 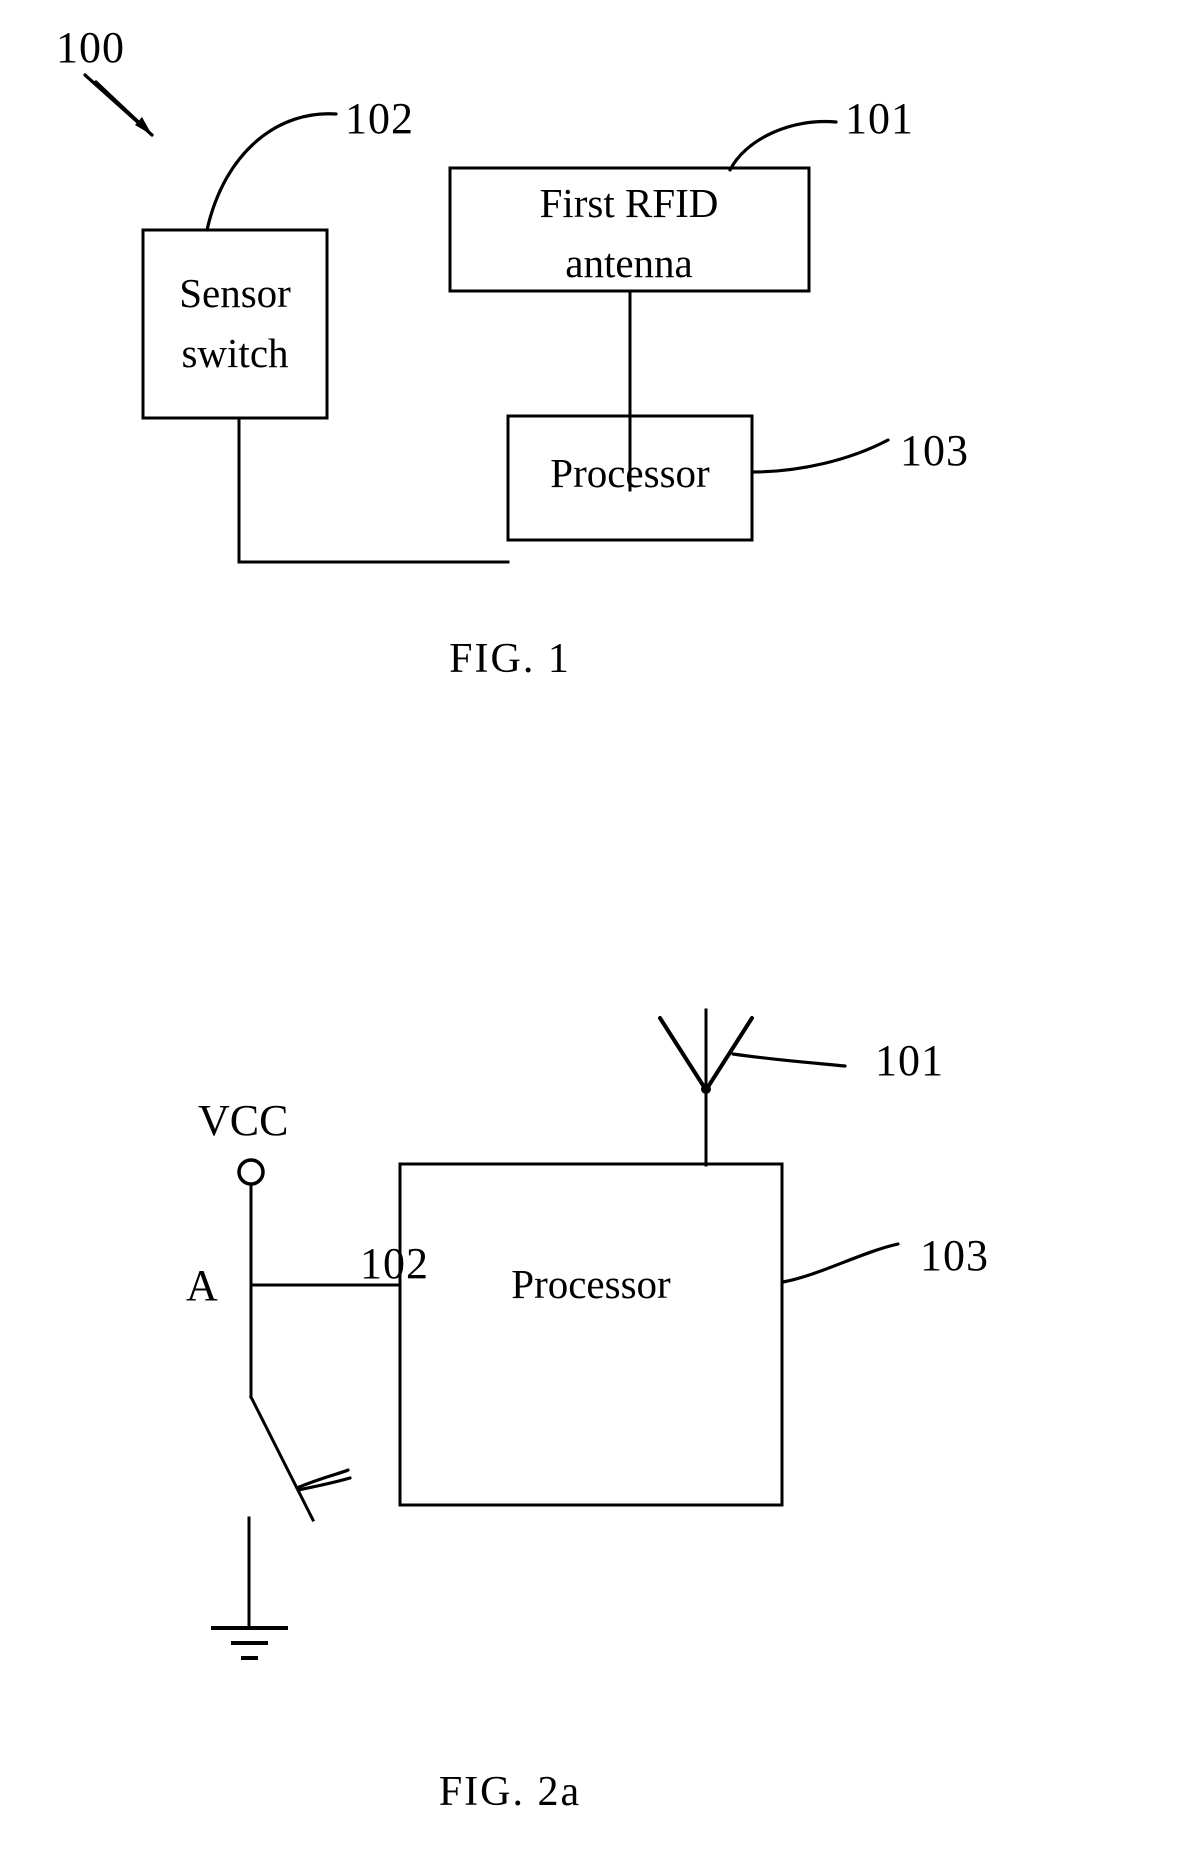 I want to click on ref-number-103-fig2a: 103, so click(x=954, y=1255).